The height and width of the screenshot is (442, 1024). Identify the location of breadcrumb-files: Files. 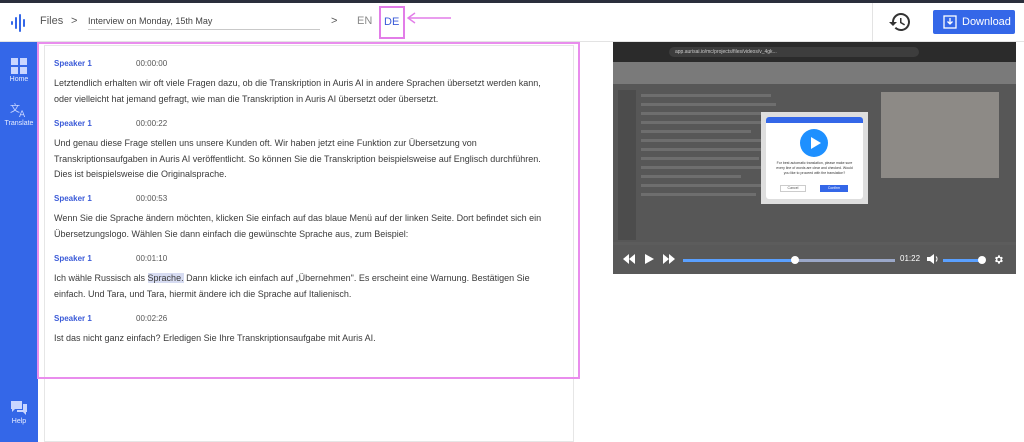
(51, 21).